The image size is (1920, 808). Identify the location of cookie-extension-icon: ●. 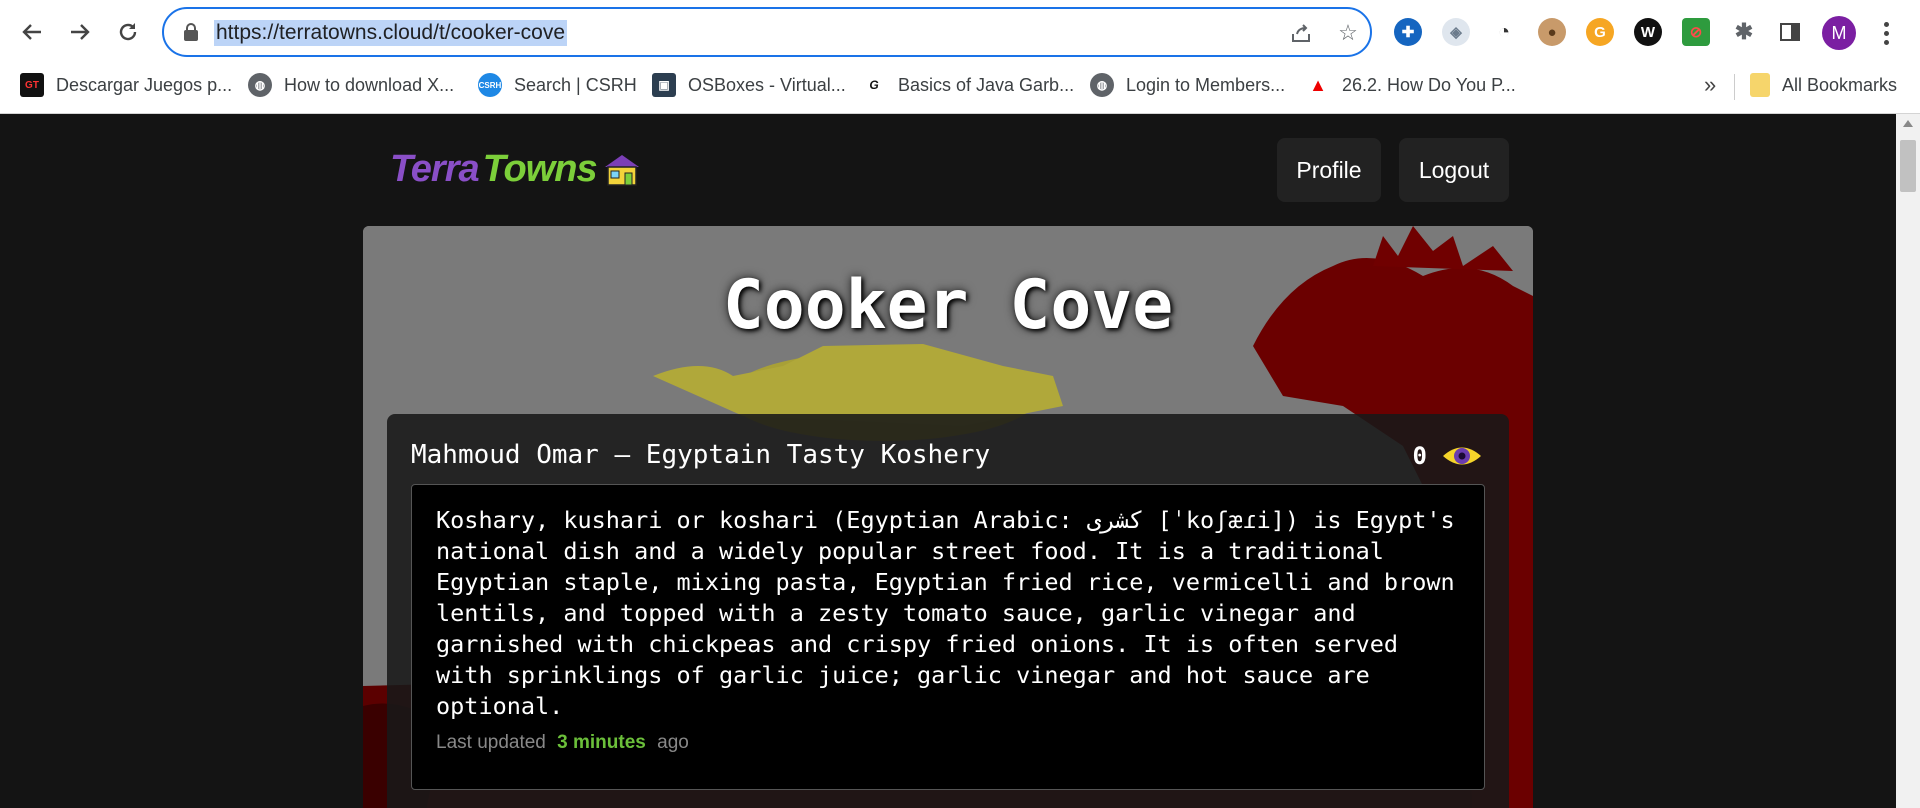
(1552, 32).